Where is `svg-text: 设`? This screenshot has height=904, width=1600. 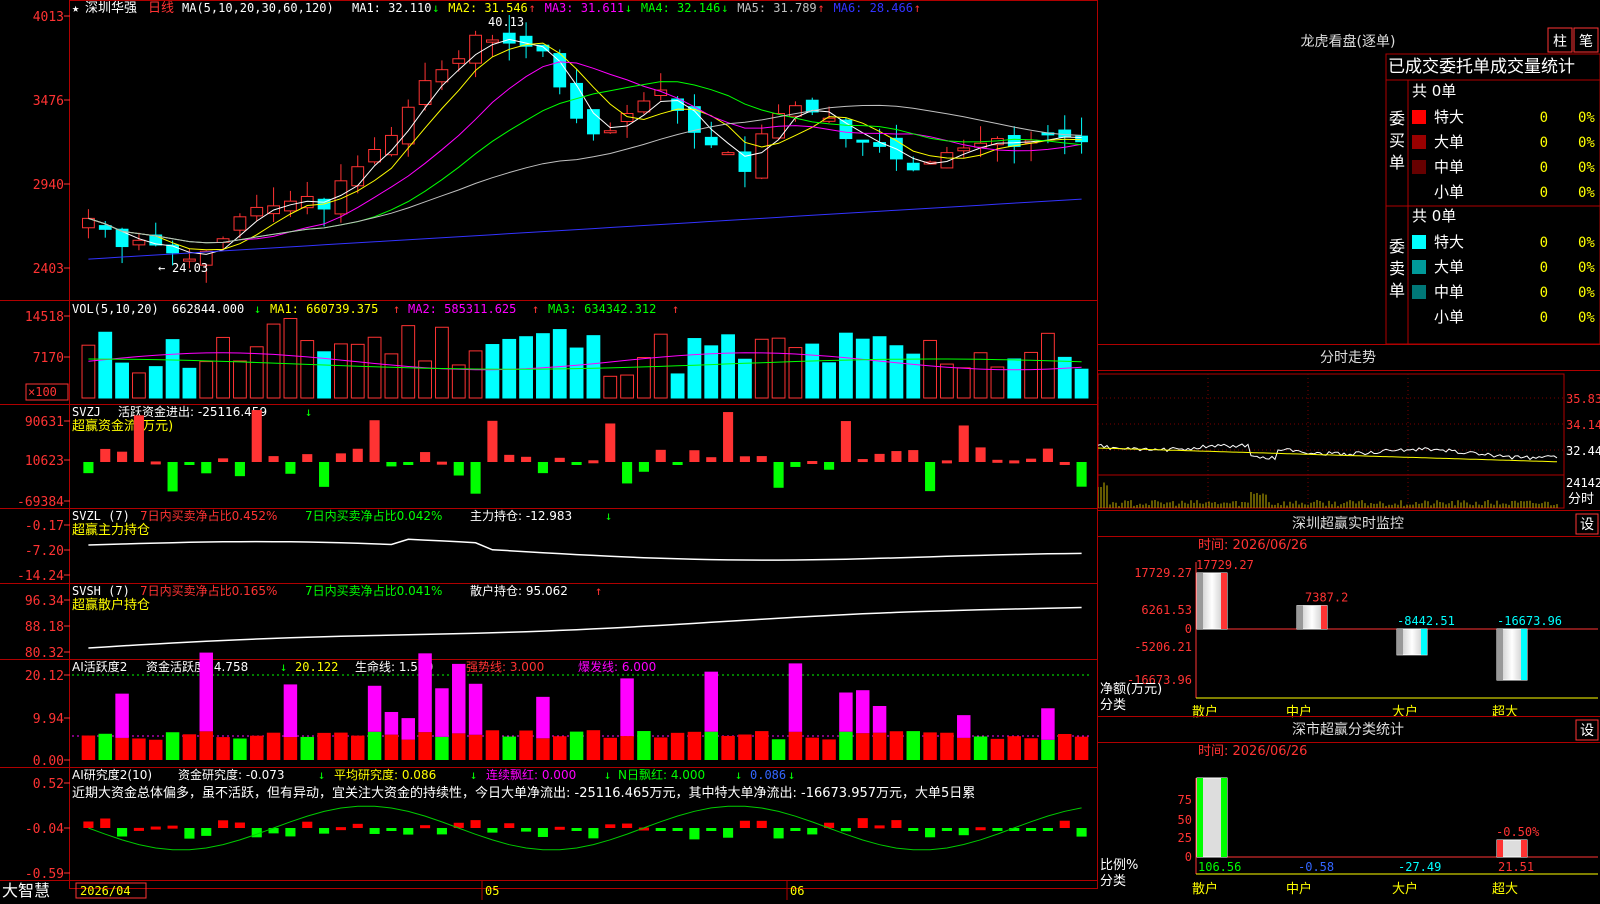 svg-text: 设 is located at coordinates (1587, 525).